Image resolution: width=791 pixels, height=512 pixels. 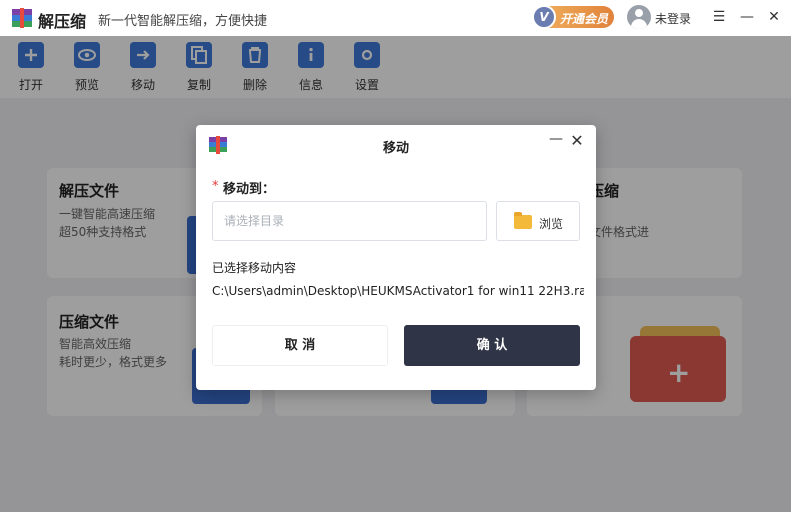 I want to click on vip-badge-icon: V, so click(x=544, y=17).